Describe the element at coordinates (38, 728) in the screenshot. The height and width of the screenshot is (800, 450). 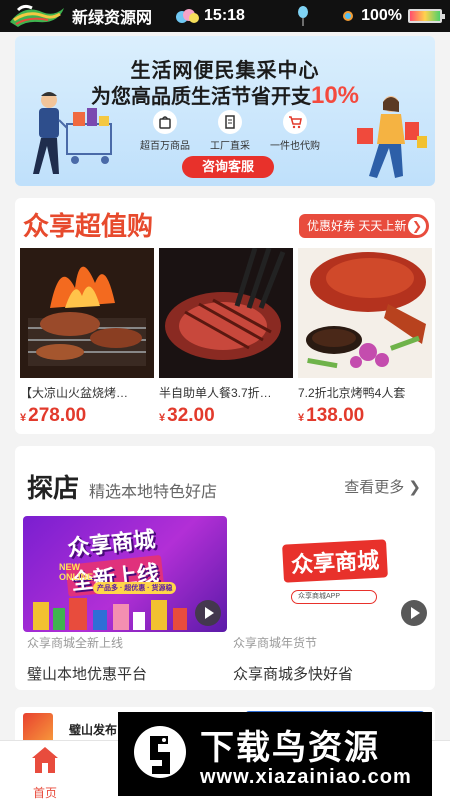
I see `news-logo` at that location.